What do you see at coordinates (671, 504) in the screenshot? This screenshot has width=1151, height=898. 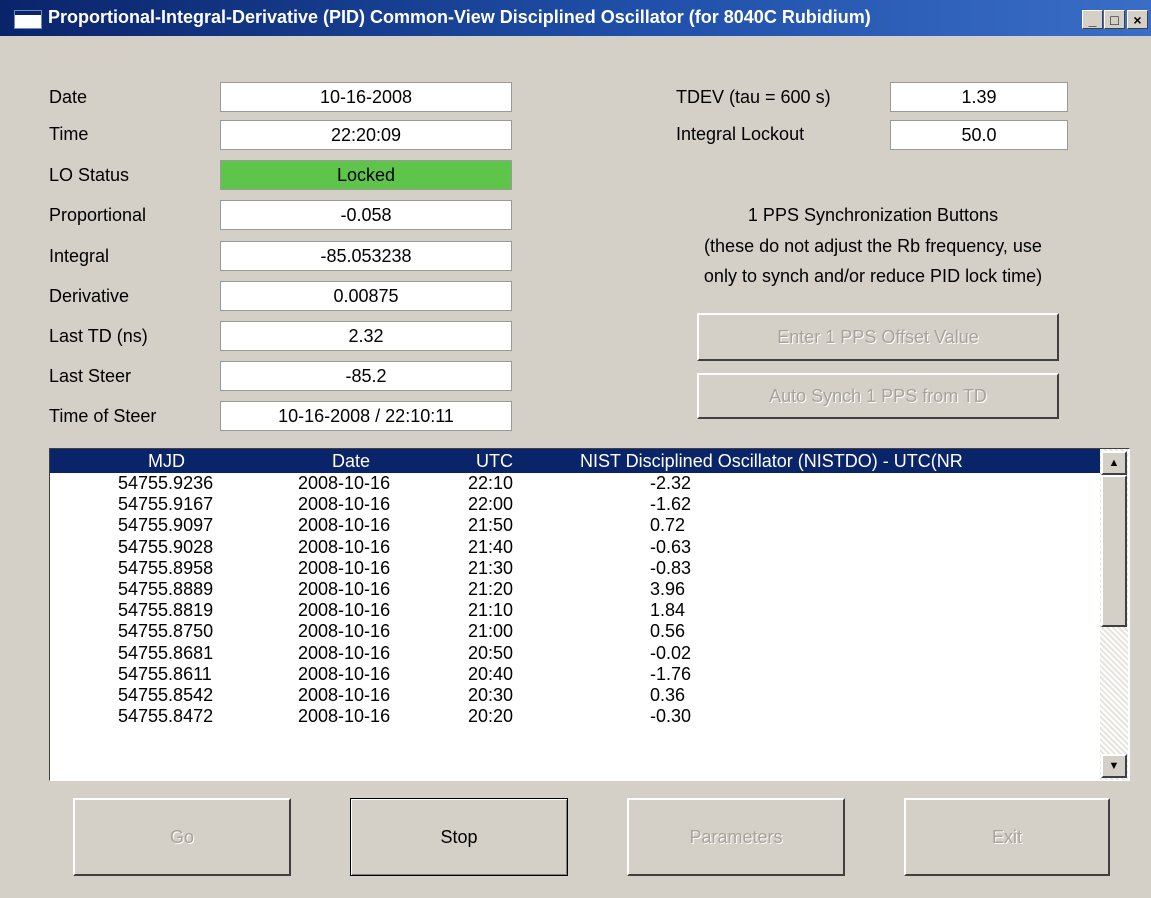 I see `nistdo-value-cell: -1.62` at bounding box center [671, 504].